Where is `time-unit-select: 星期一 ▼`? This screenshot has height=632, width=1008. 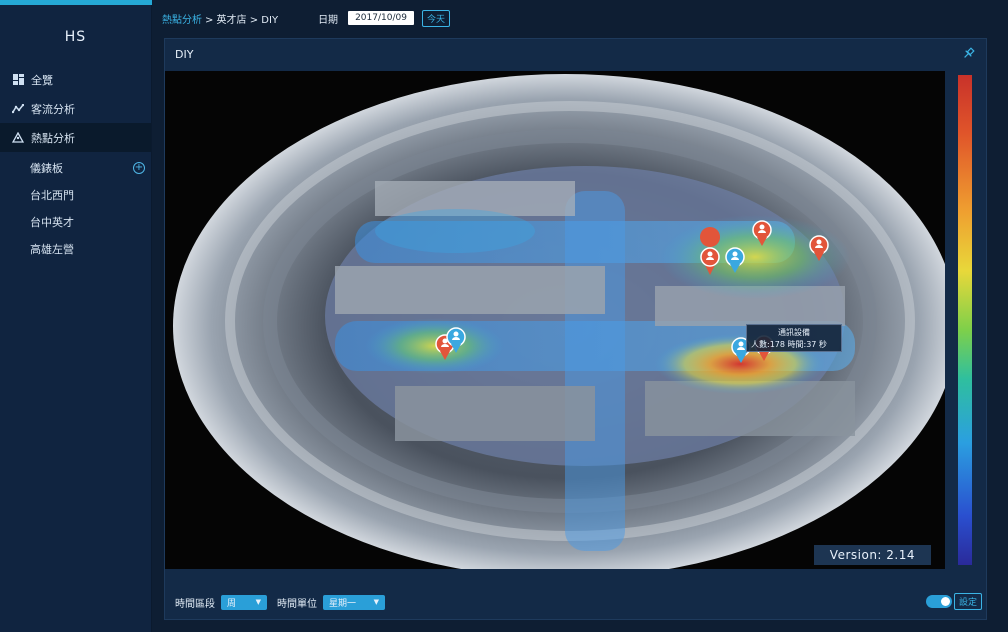
time-unit-select: 星期一 ▼ is located at coordinates (354, 602).